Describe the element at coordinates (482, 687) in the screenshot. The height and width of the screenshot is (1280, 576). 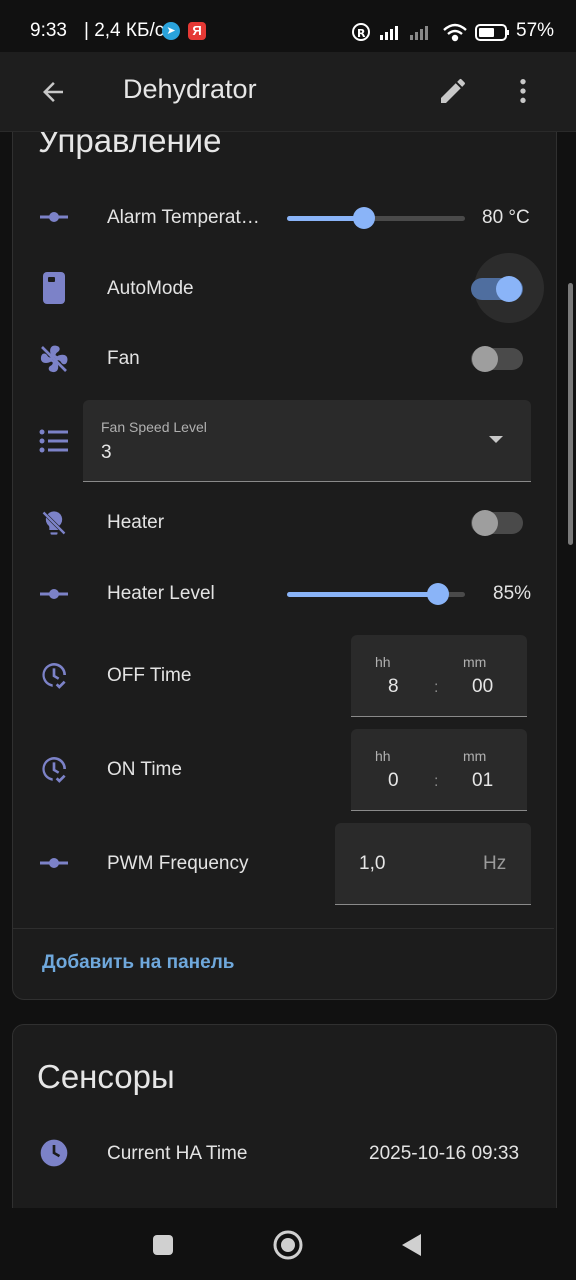
I see `off-time-minutes: 00` at that location.